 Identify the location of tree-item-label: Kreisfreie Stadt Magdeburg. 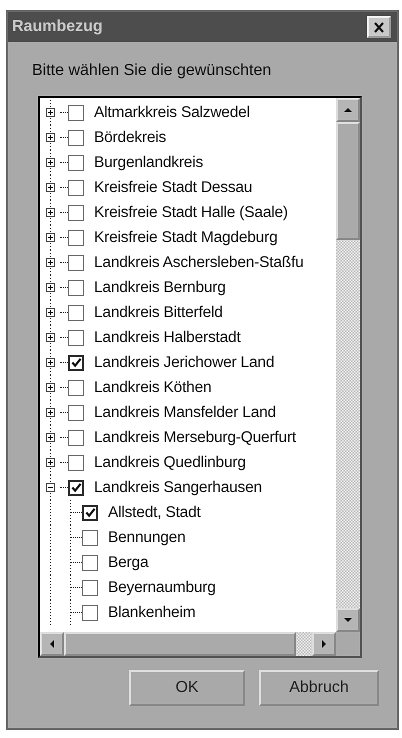
(186, 237).